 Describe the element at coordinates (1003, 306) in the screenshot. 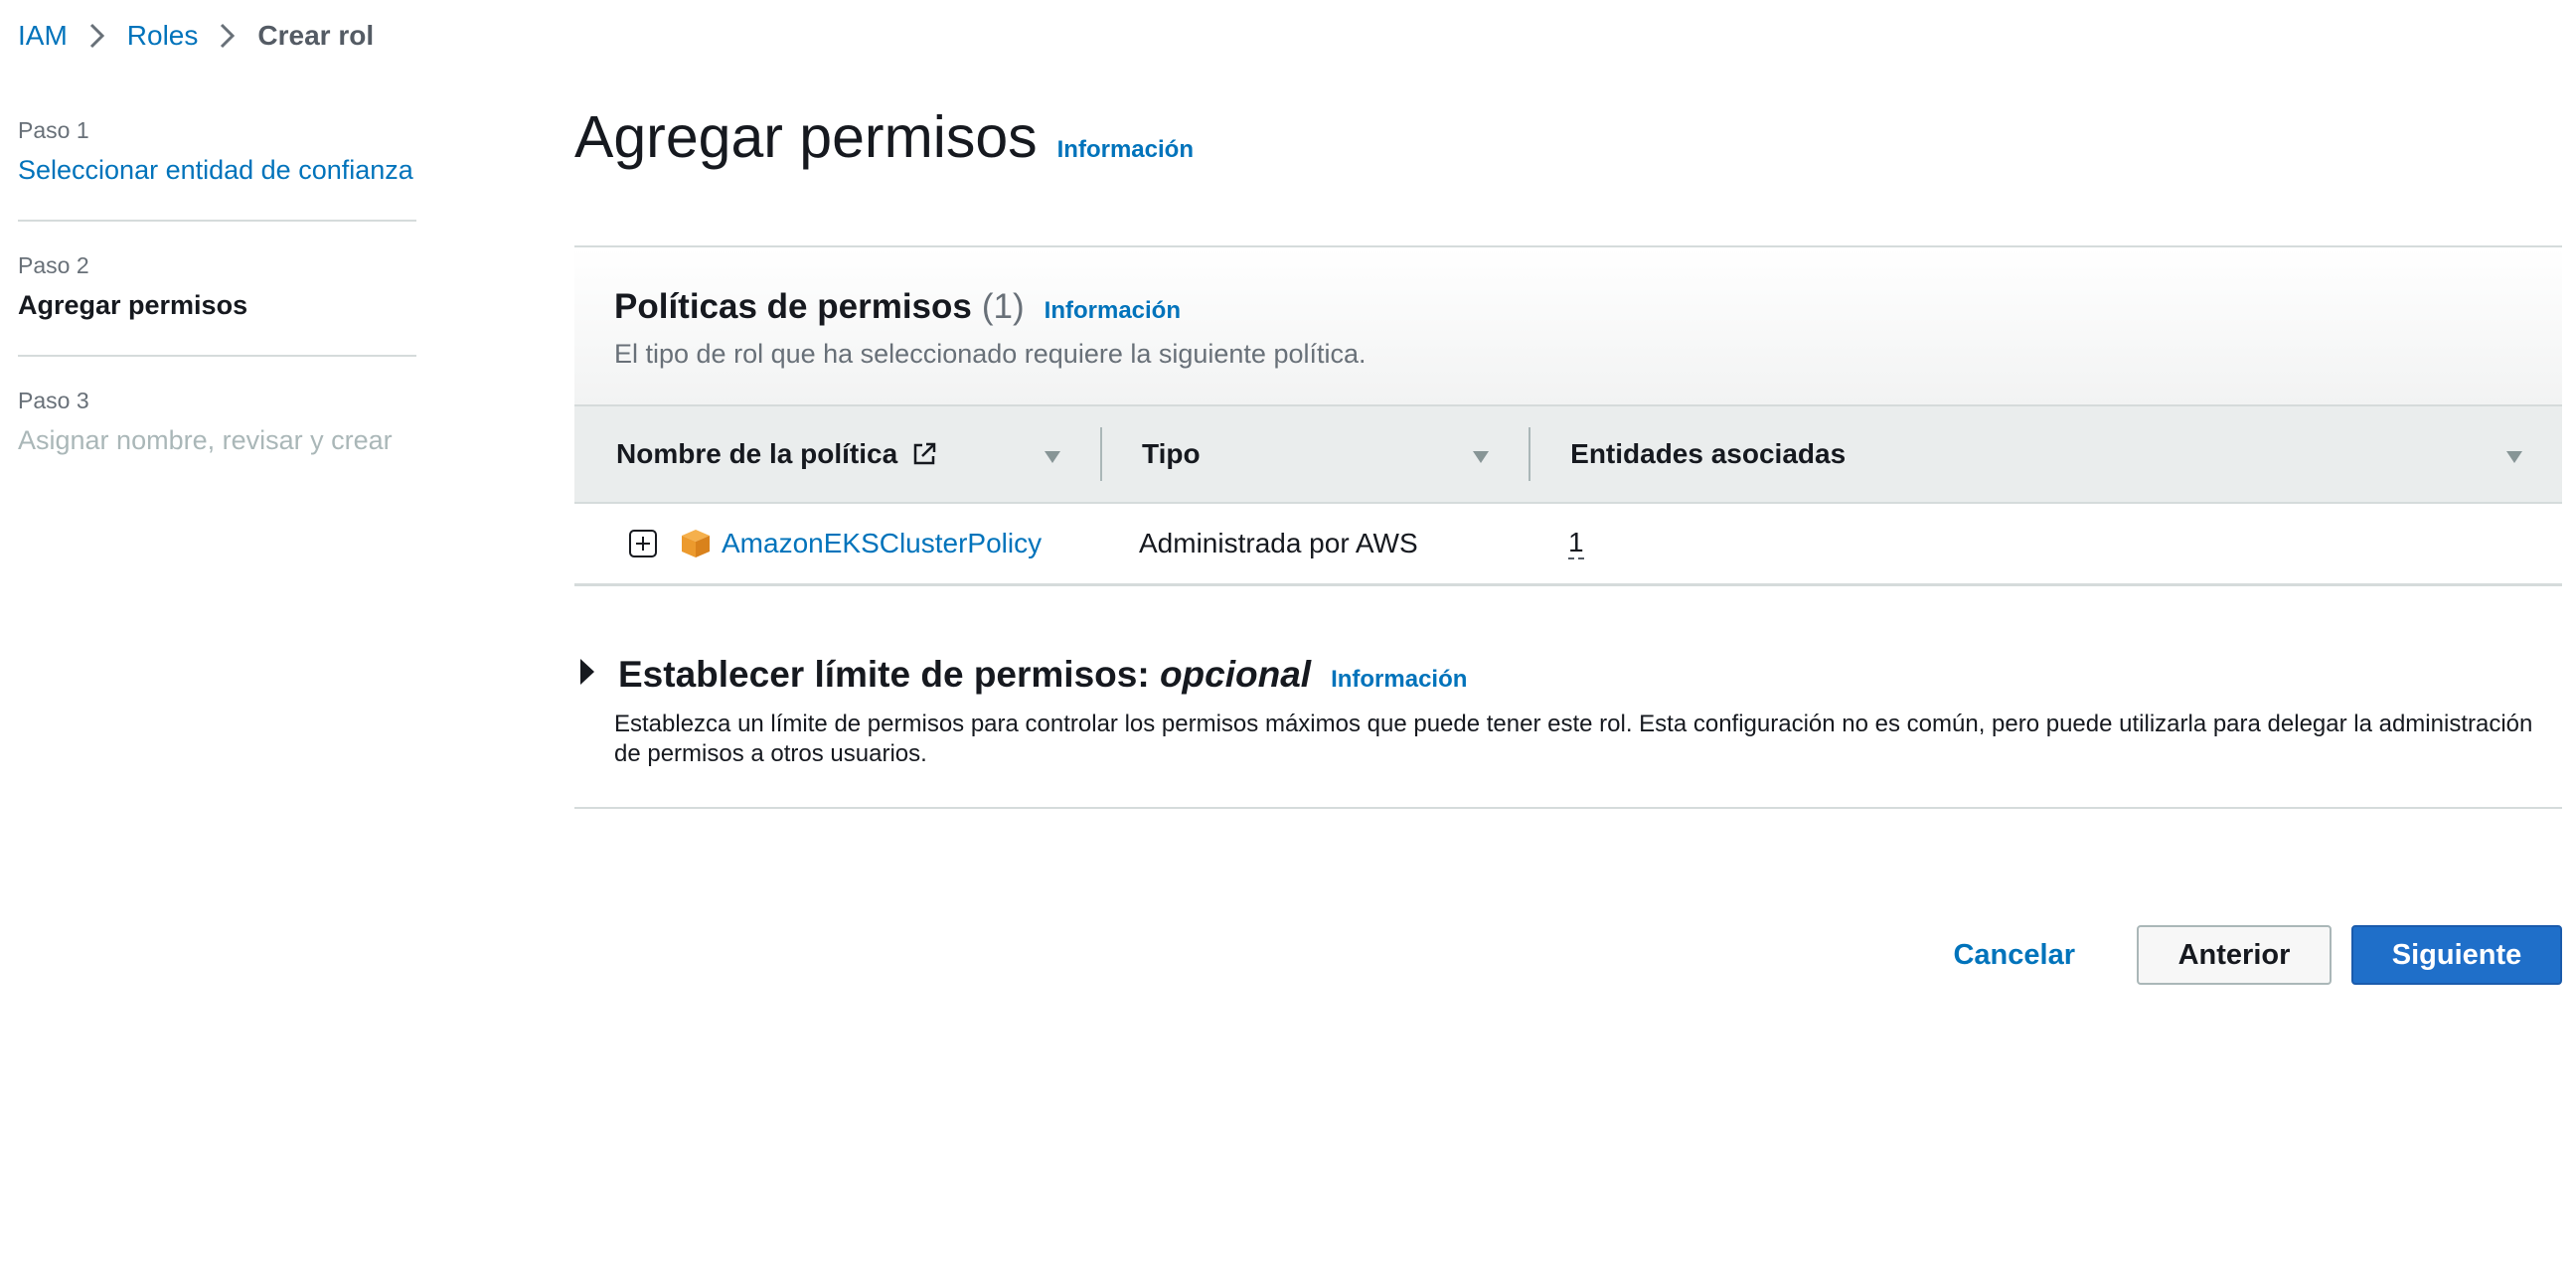

I see `policy-count: (1)` at that location.